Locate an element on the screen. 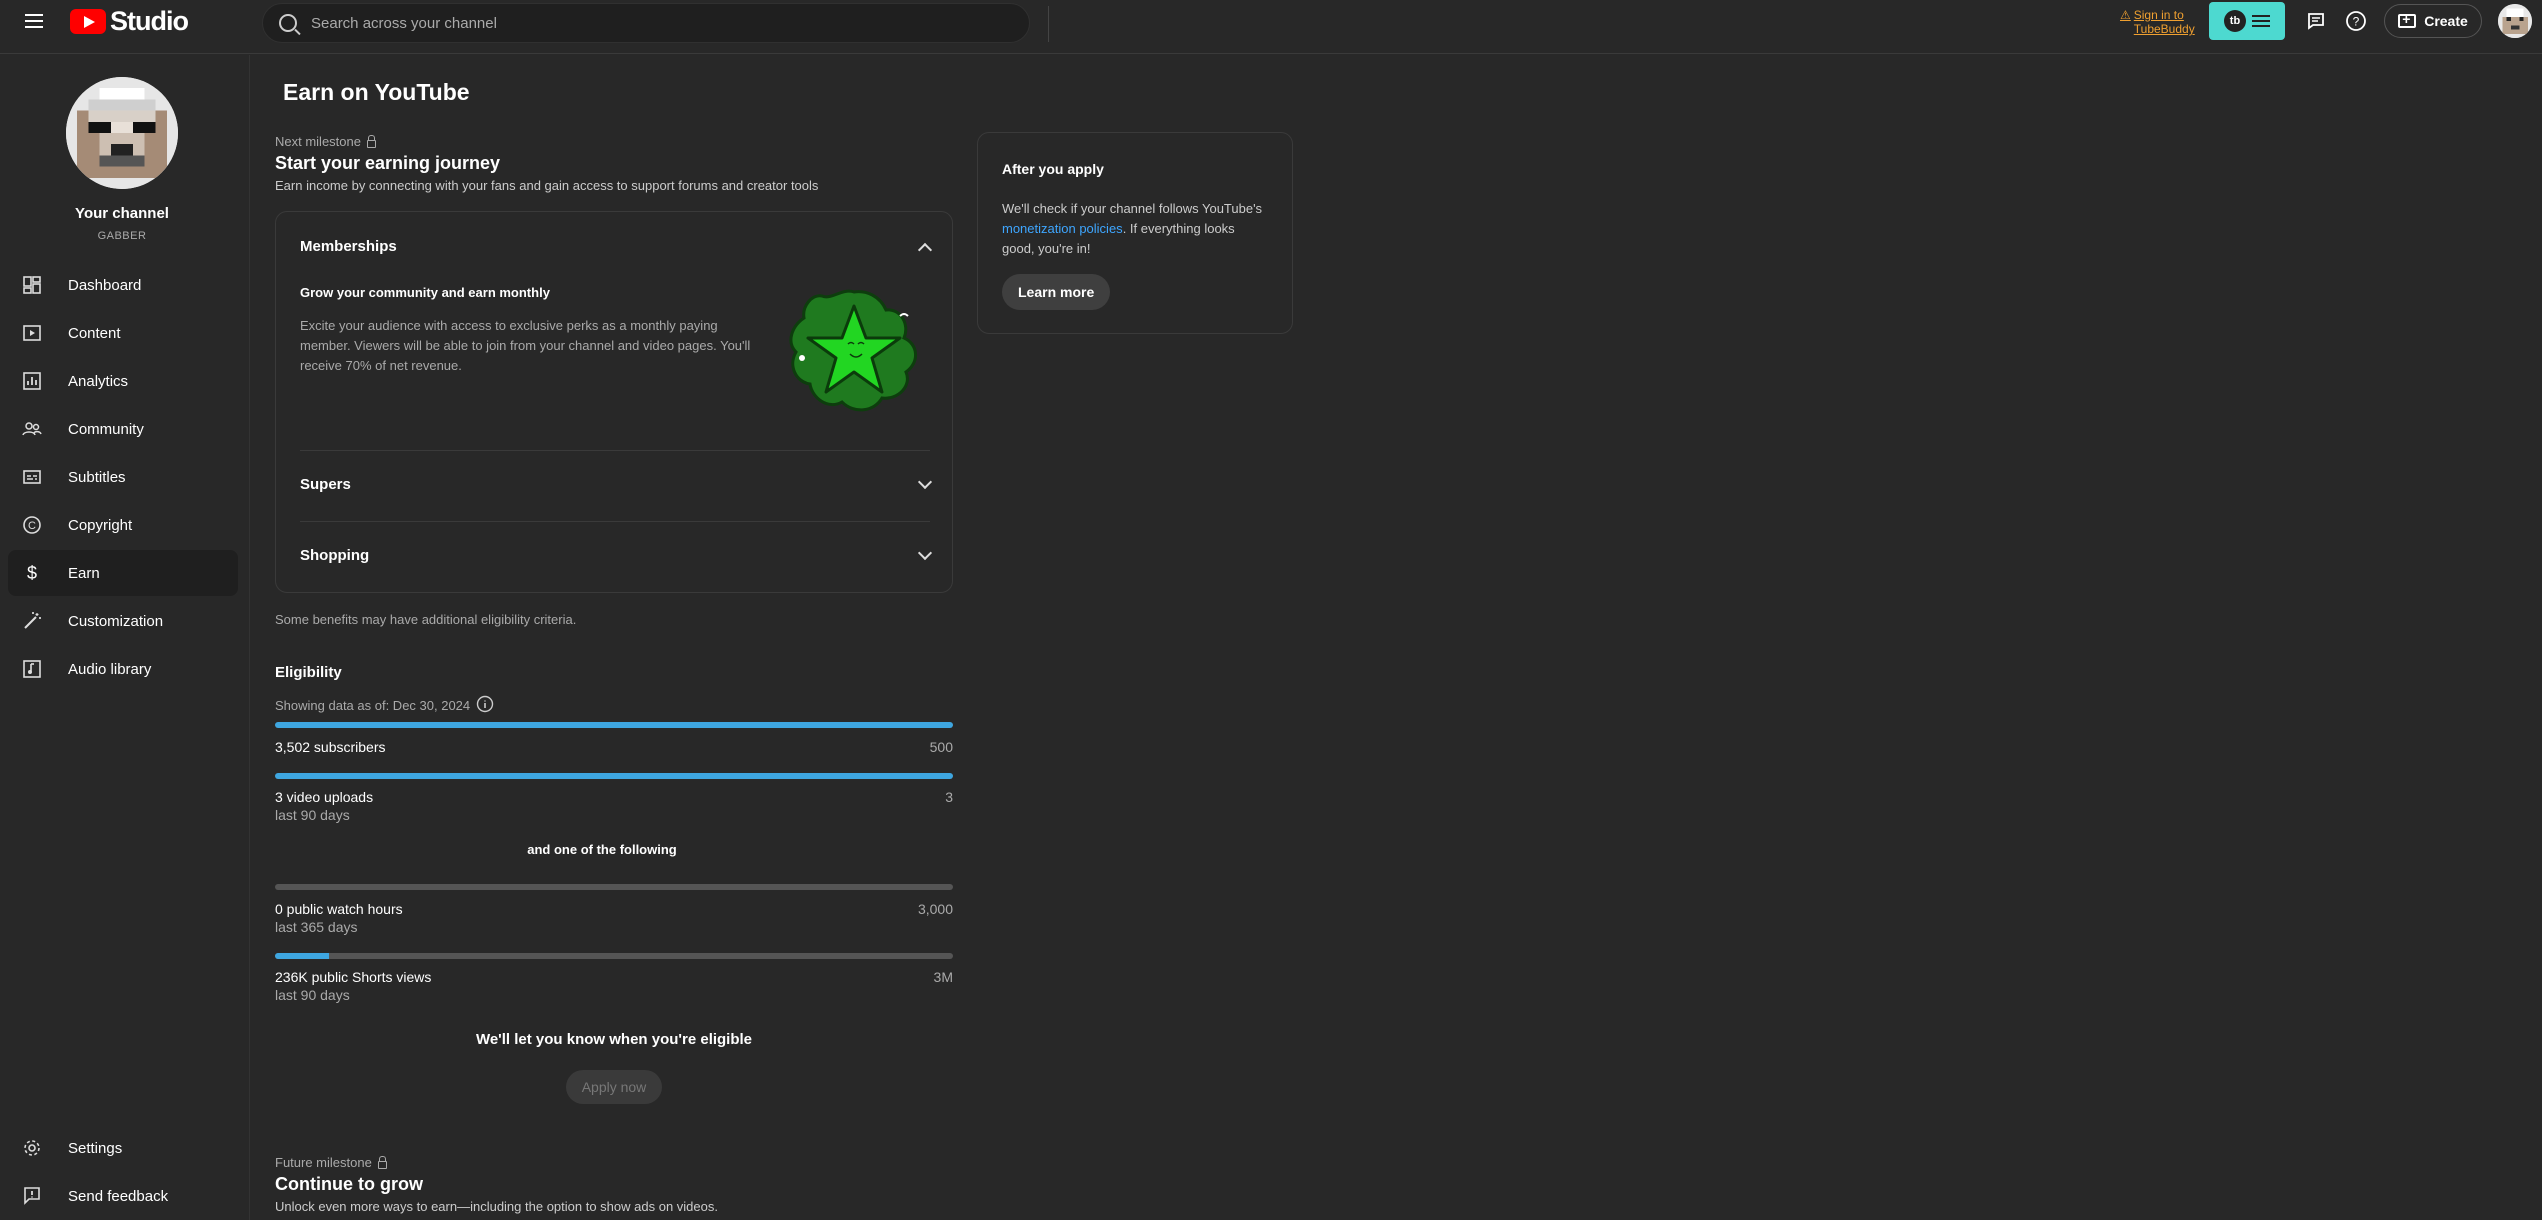  sidebar-item-label: Earn is located at coordinates (84, 573).